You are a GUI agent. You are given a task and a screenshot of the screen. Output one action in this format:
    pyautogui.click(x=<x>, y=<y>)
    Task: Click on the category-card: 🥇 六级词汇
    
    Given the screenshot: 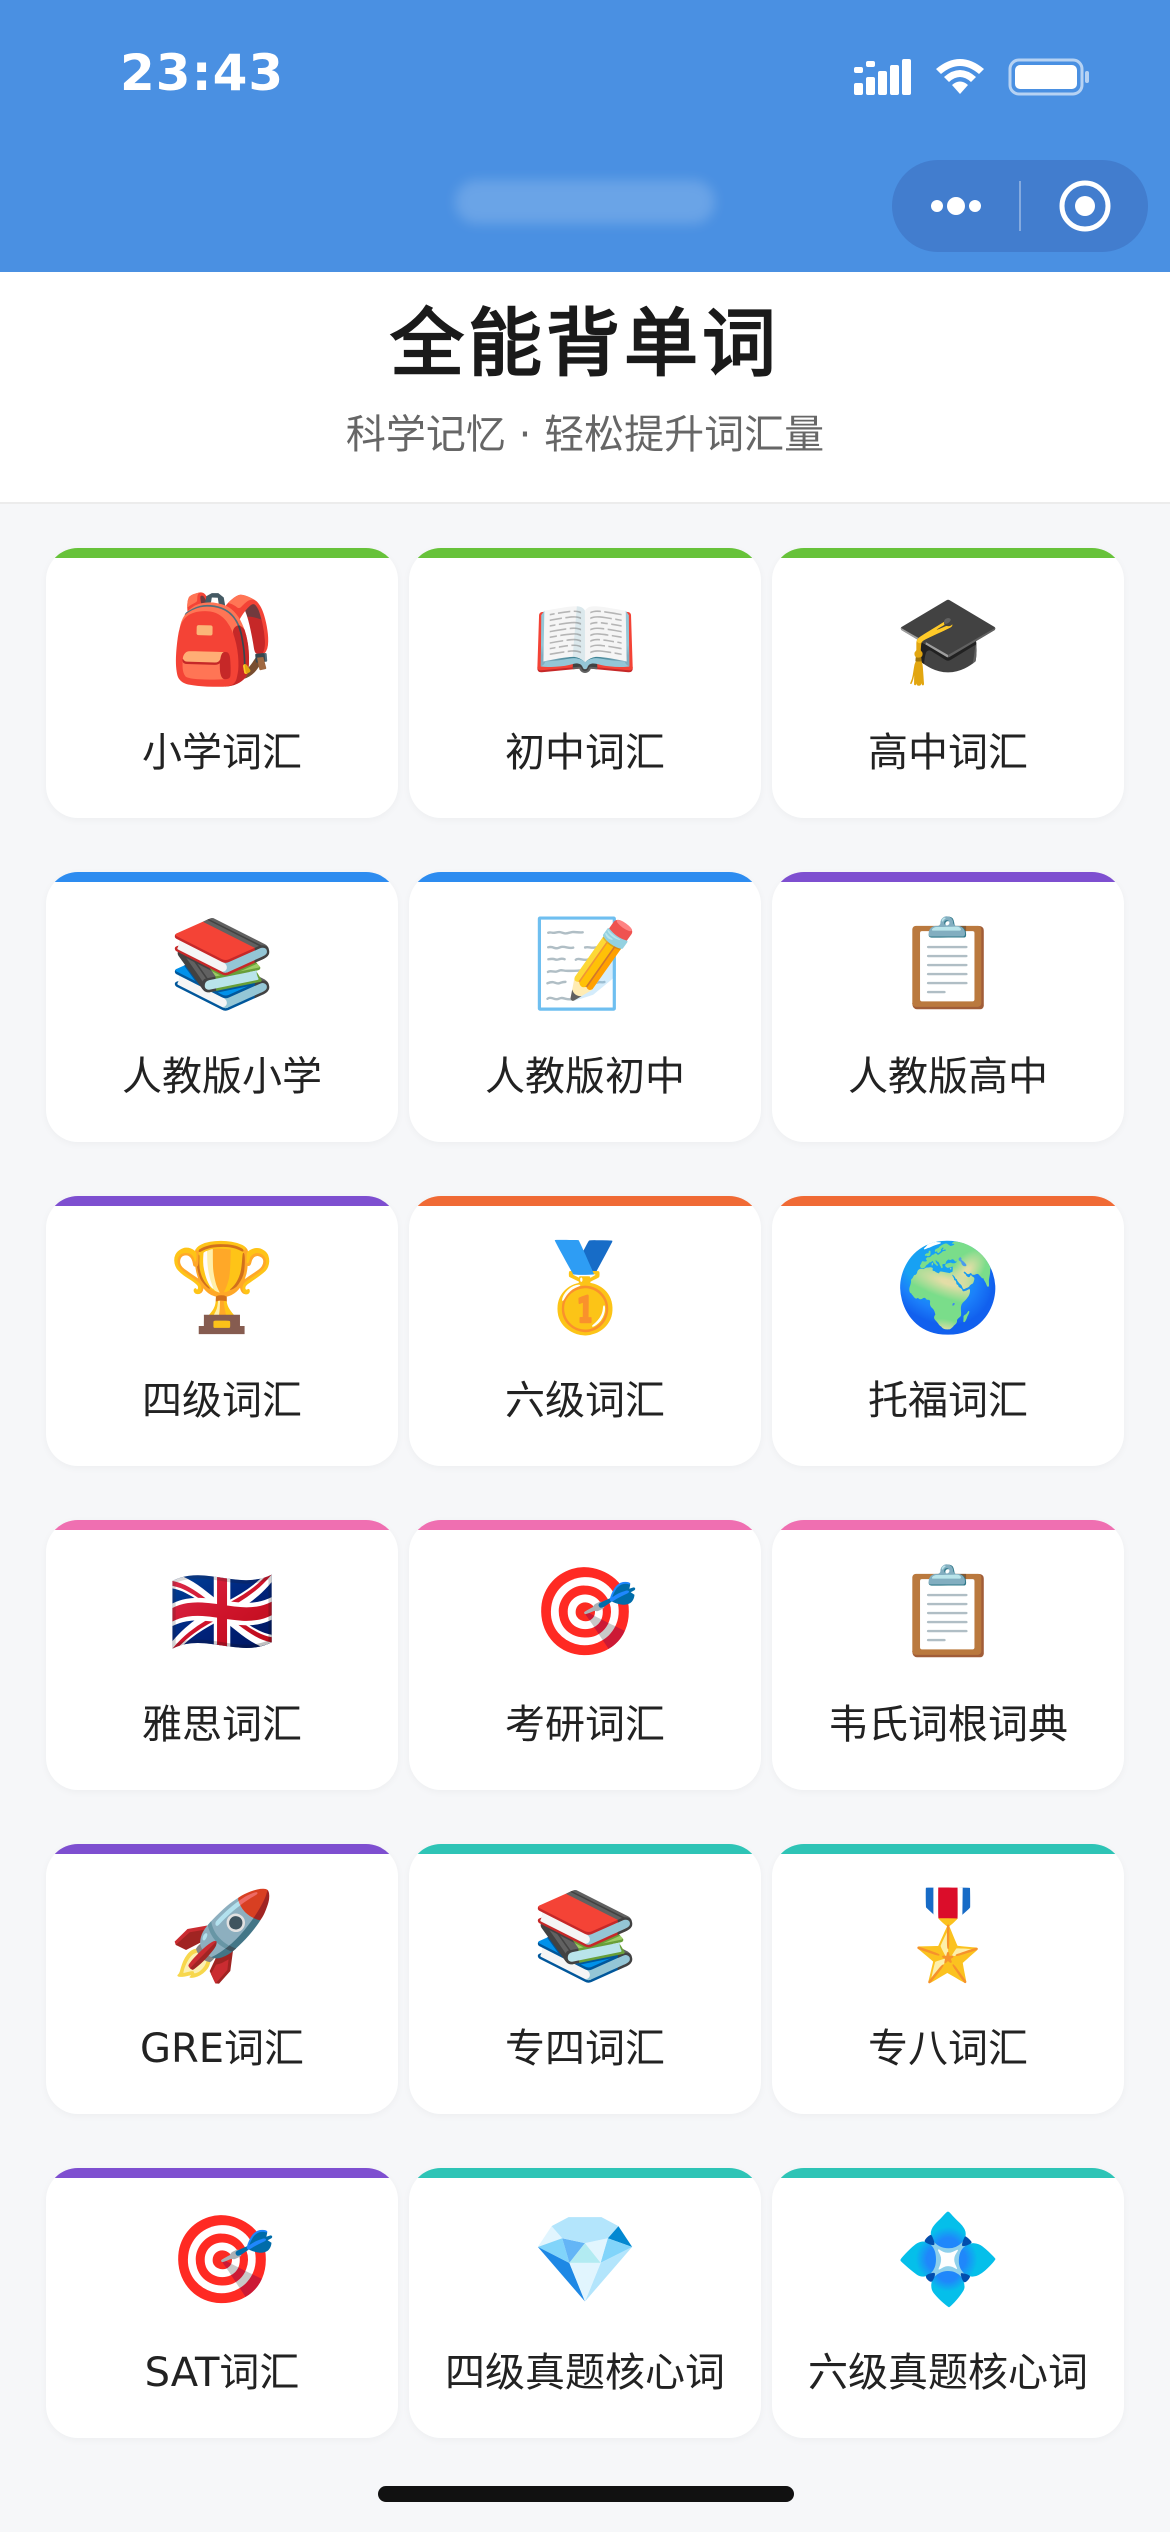 What is the action you would take?
    pyautogui.click(x=585, y=1331)
    